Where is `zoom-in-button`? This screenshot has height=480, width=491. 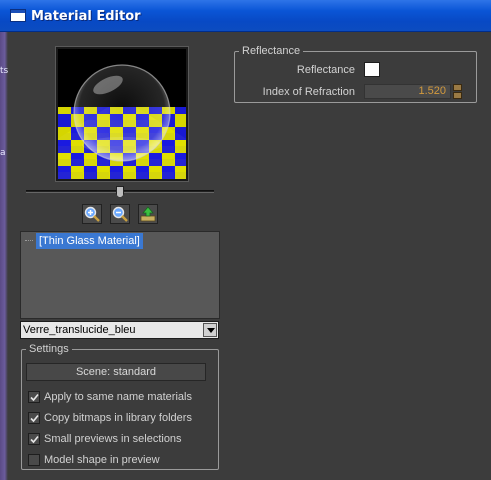
zoom-in-button is located at coordinates (92, 214).